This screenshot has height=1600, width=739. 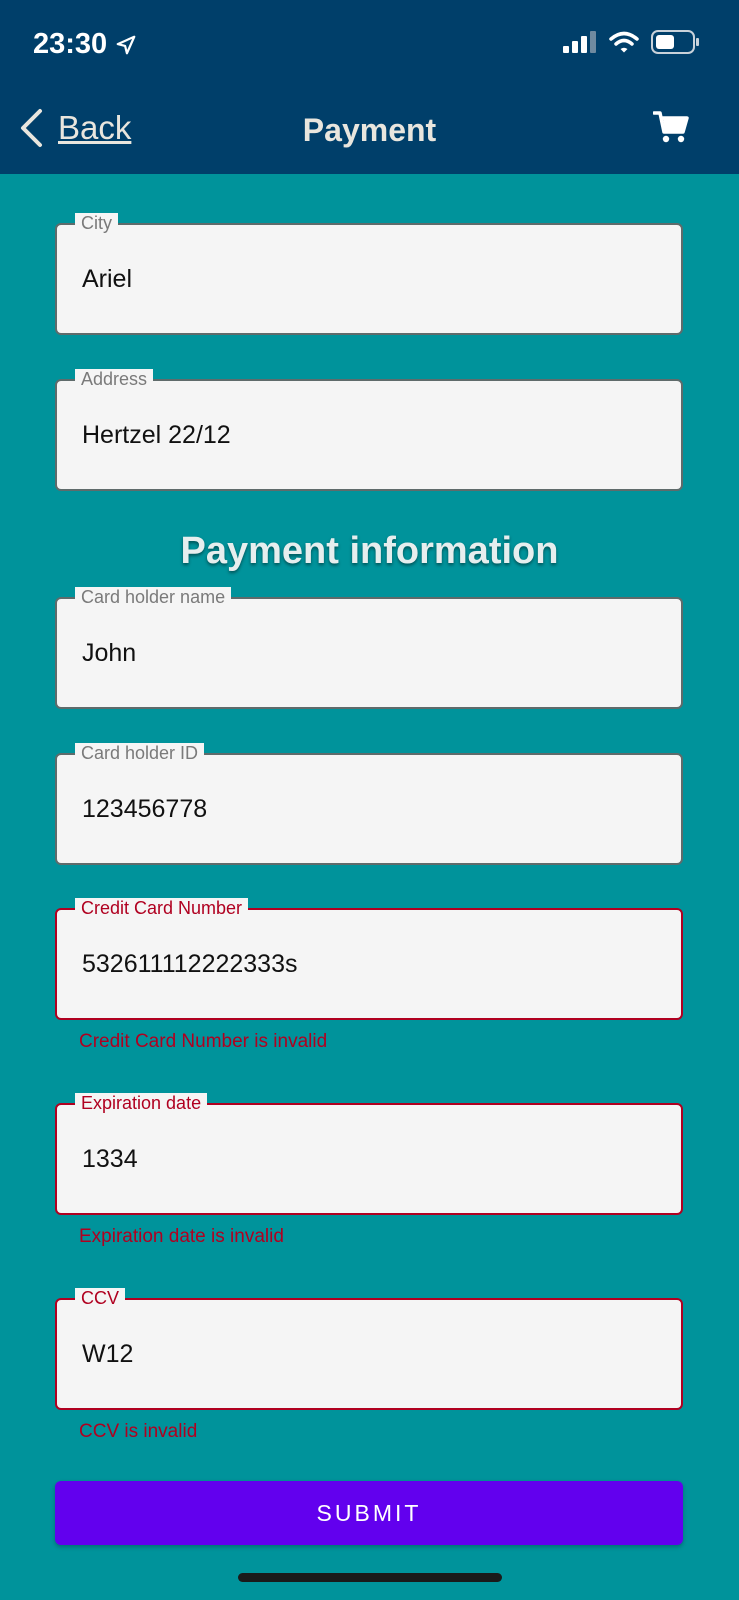 What do you see at coordinates (362, 653) in the screenshot?
I see `card-holder-name-input` at bounding box center [362, 653].